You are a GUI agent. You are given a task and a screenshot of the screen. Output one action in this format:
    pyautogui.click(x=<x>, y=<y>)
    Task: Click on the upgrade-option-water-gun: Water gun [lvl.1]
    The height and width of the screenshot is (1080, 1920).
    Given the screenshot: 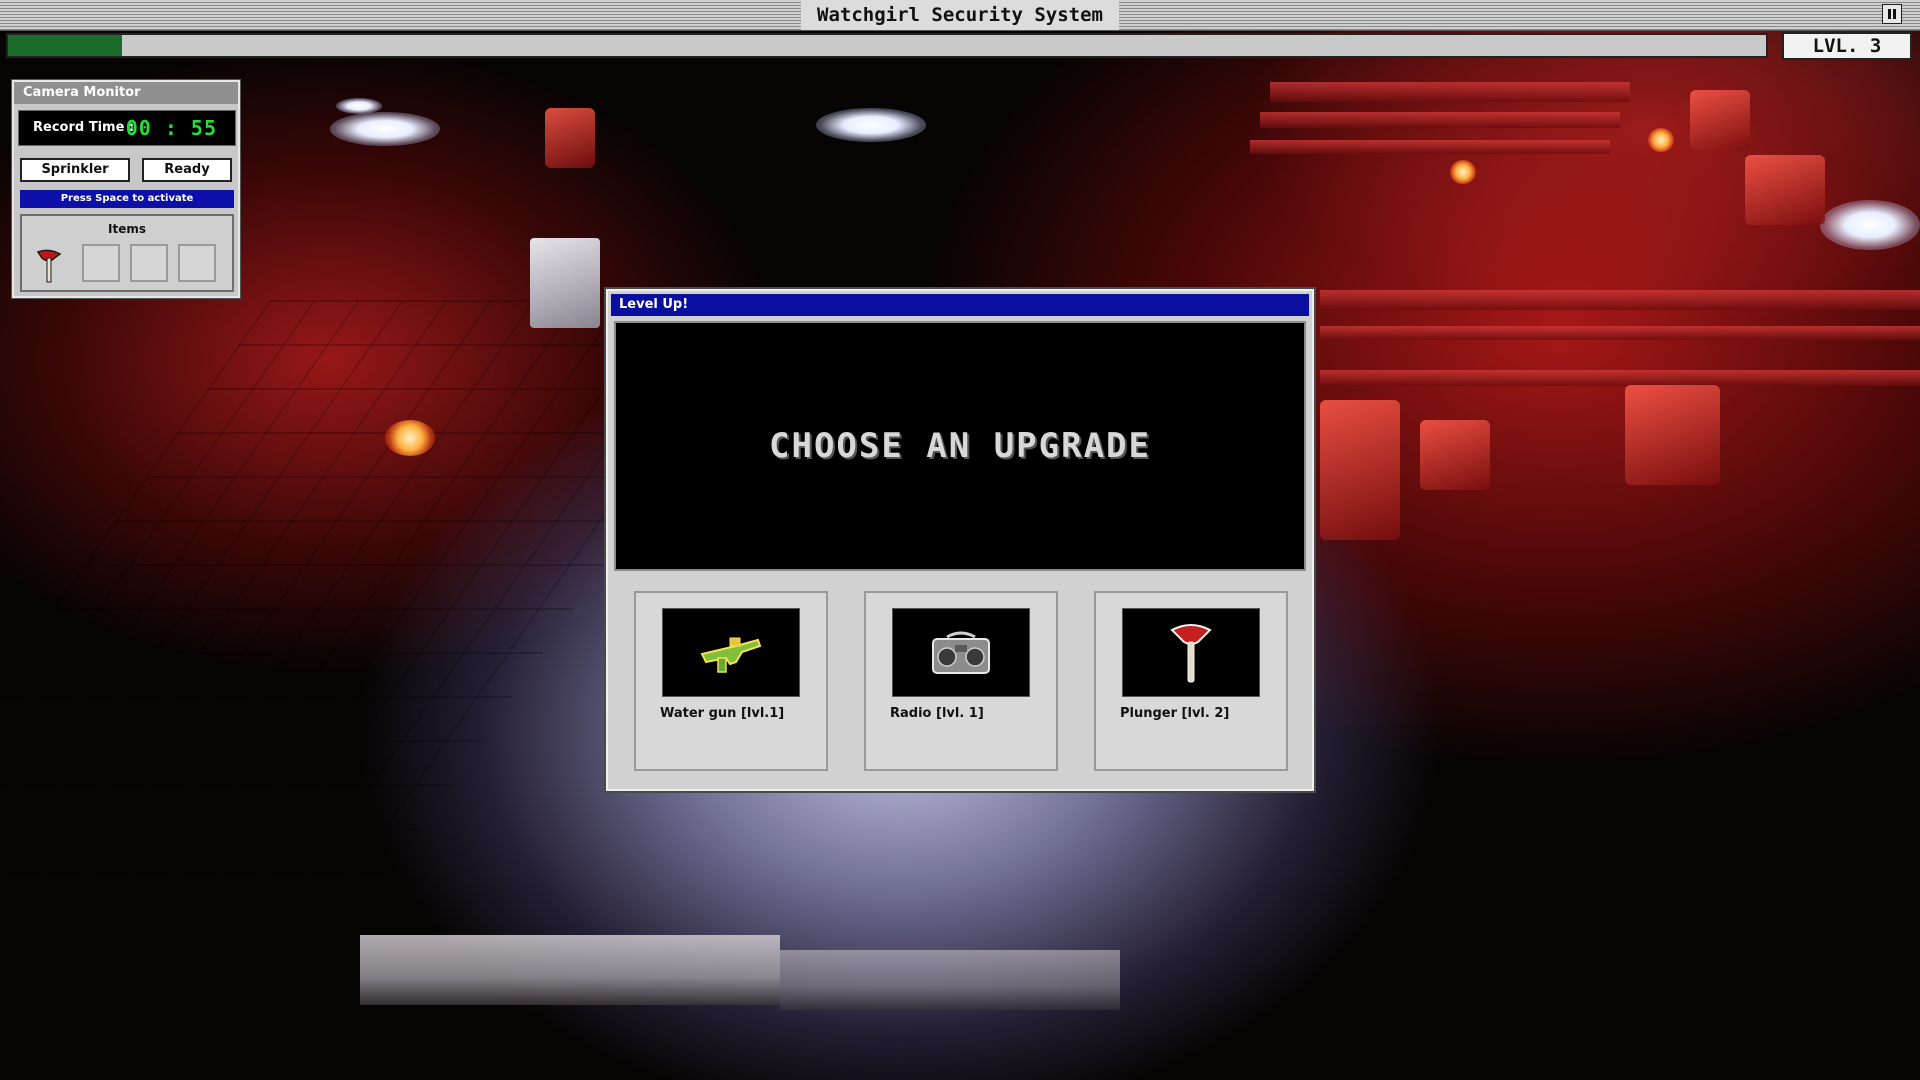 What is the action you would take?
    pyautogui.click(x=731, y=681)
    